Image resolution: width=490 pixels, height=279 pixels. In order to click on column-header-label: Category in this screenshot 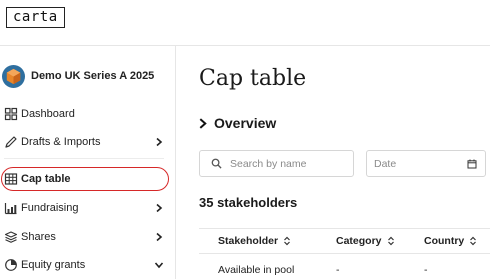, I will do `click(359, 241)`.